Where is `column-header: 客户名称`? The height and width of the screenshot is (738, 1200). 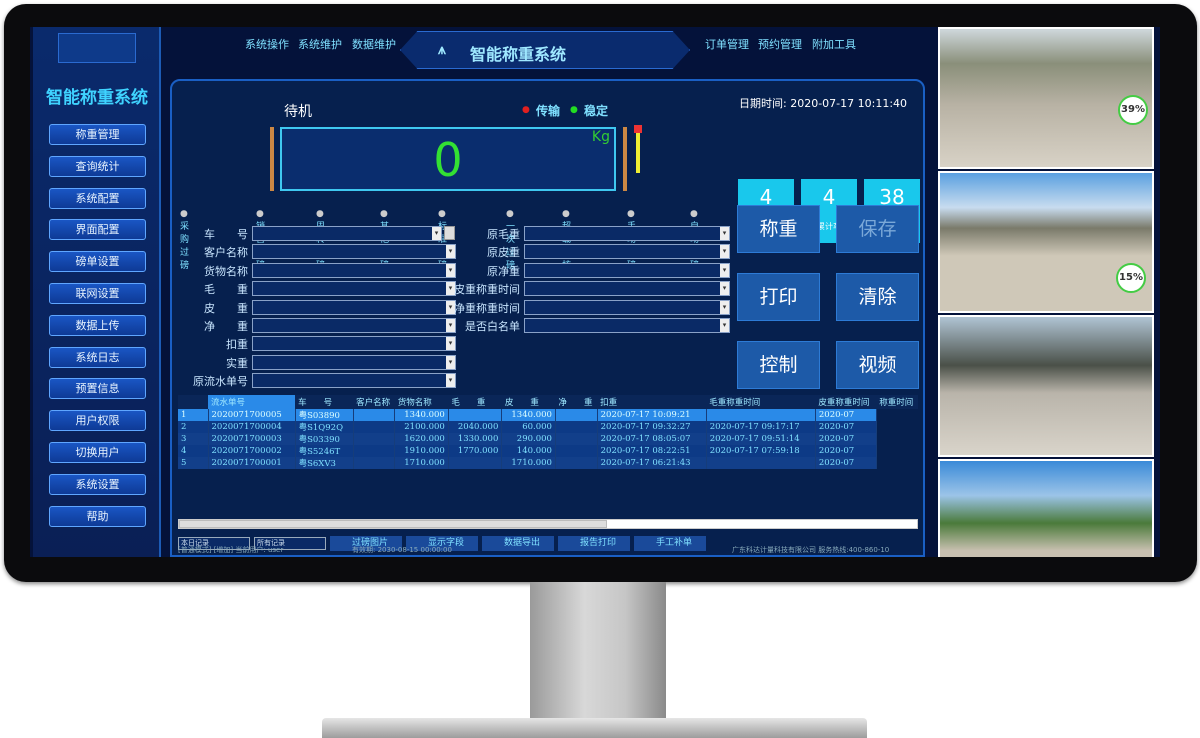 column-header: 客户名称 is located at coordinates (374, 402).